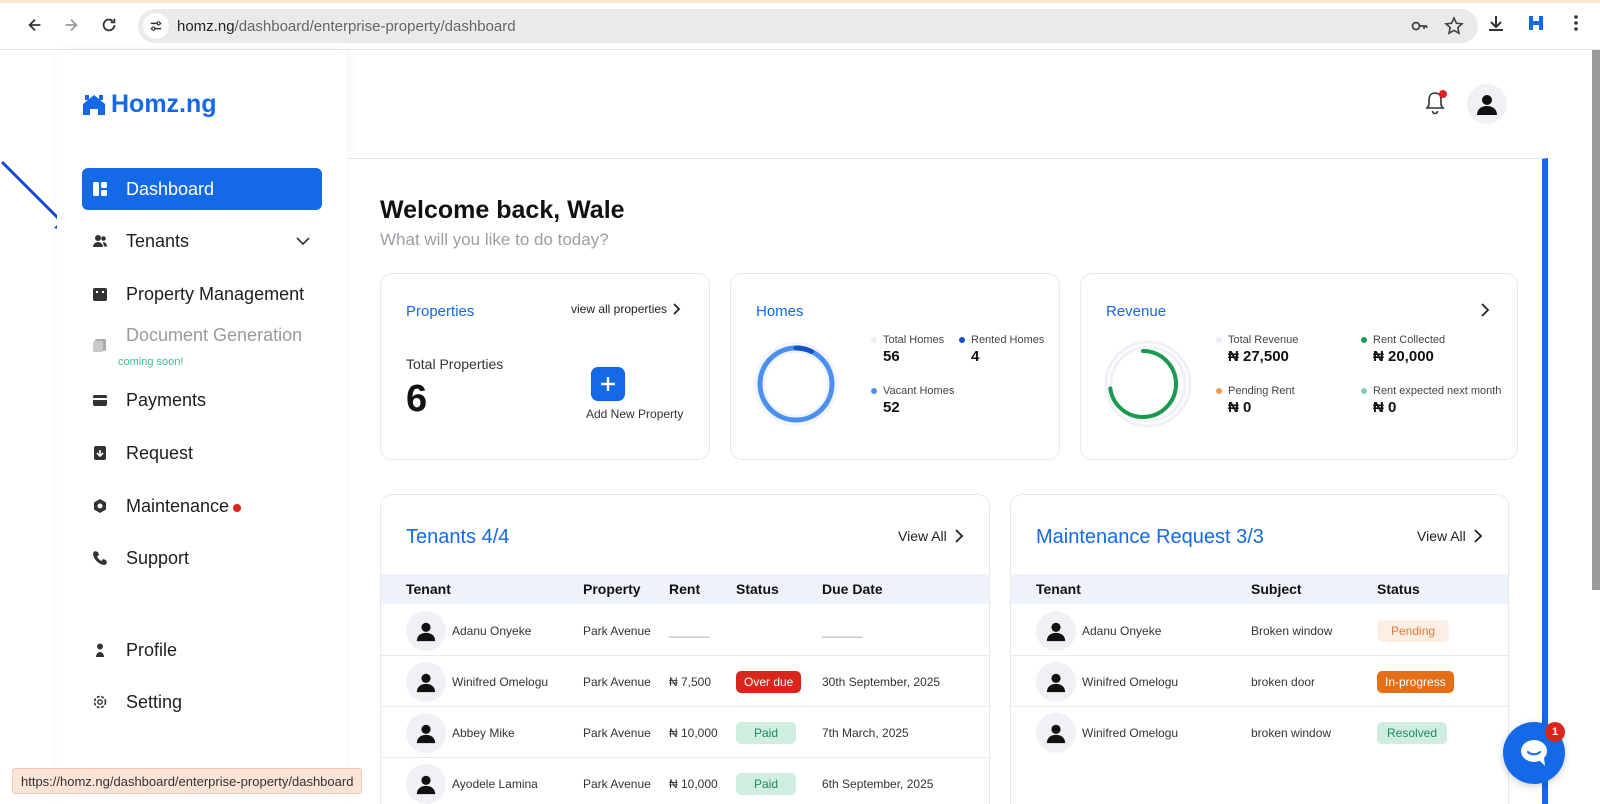  I want to click on total-properties-value: 6, so click(417, 399).